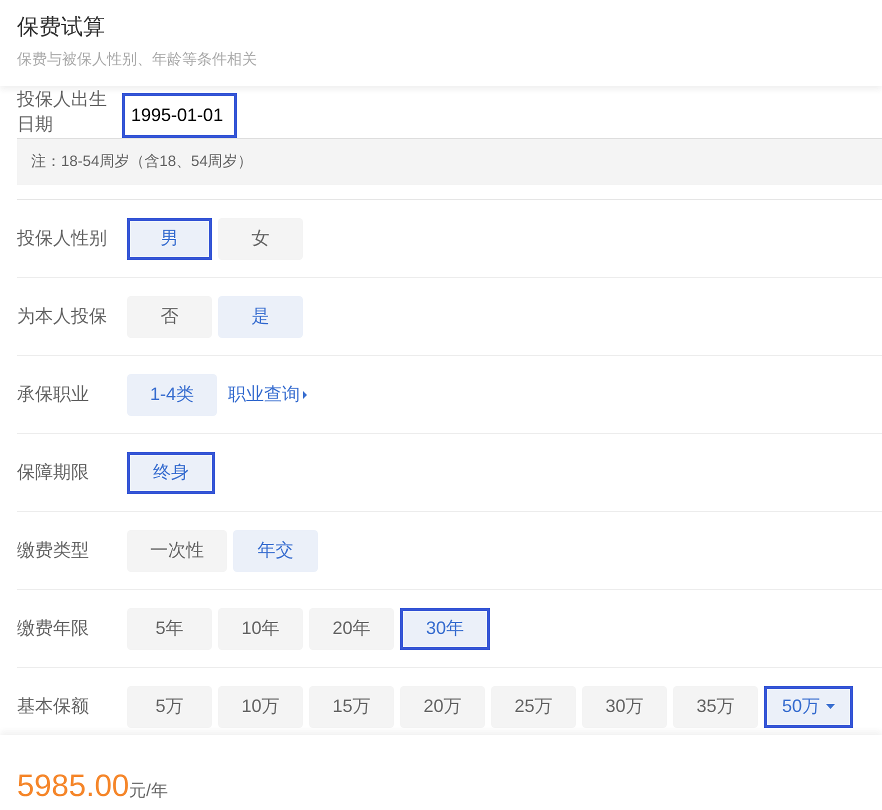 The height and width of the screenshot is (810, 882). What do you see at coordinates (53, 394) in the screenshot?
I see `field-label: 承保职业` at bounding box center [53, 394].